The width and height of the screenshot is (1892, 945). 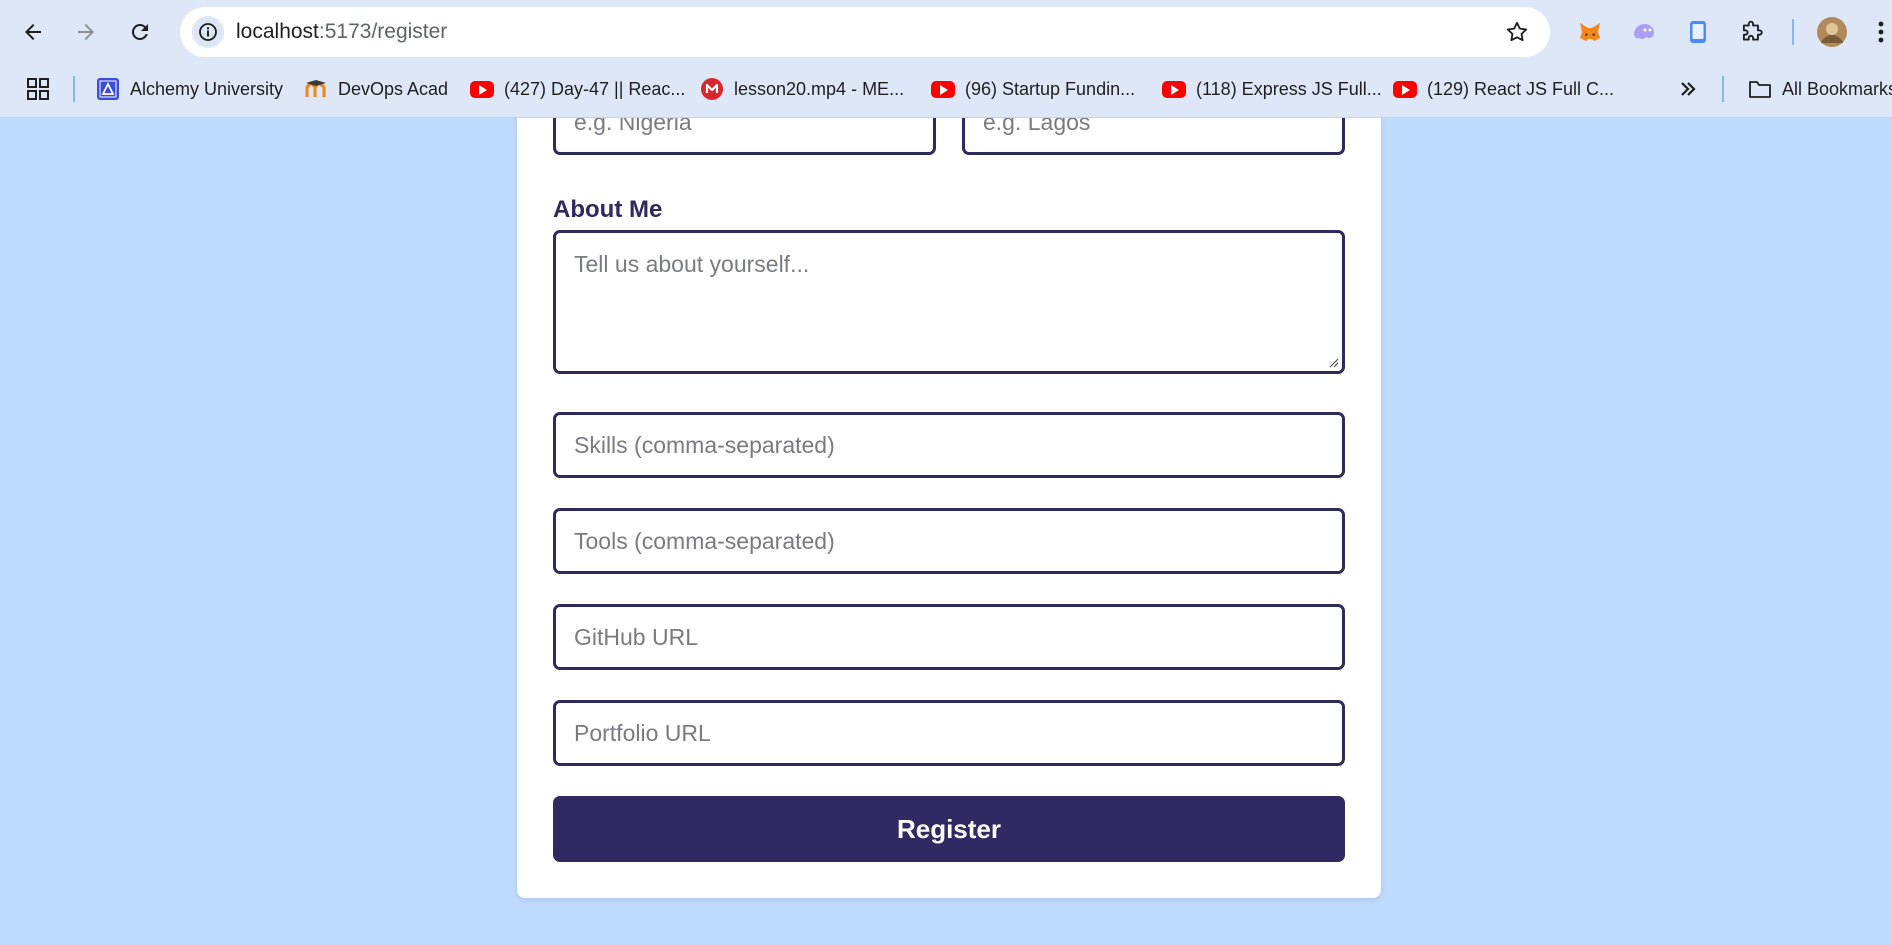 I want to click on arrow-right-icon, so click(x=86, y=32).